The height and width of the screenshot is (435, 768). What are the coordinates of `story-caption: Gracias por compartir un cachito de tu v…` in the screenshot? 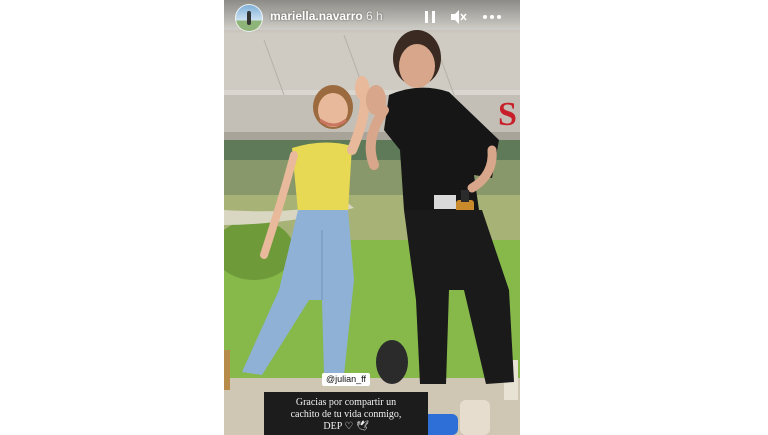 It's located at (346, 413).